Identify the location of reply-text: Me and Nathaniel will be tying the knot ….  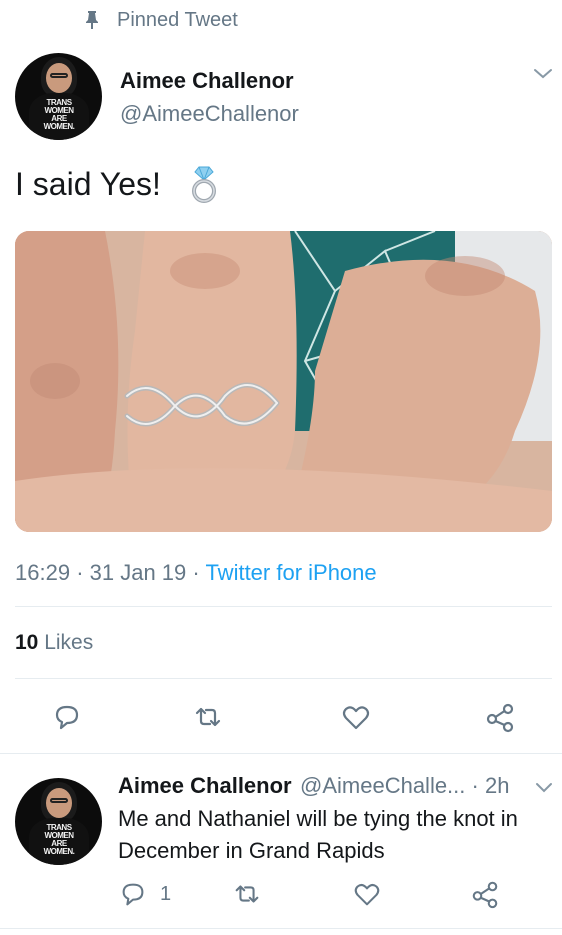
(318, 834).